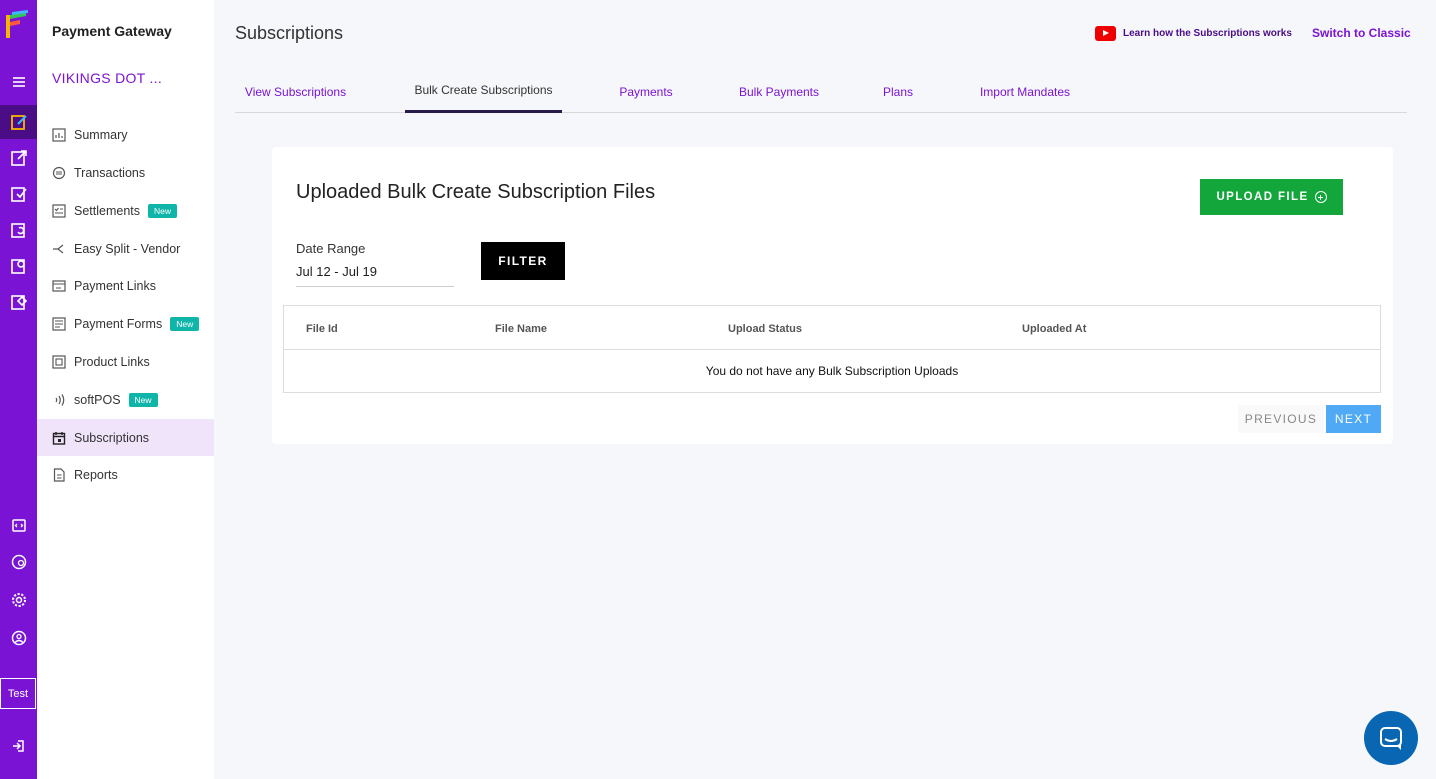 The height and width of the screenshot is (779, 1436). I want to click on tab-bulk-payments: Bulk Payments, so click(779, 91).